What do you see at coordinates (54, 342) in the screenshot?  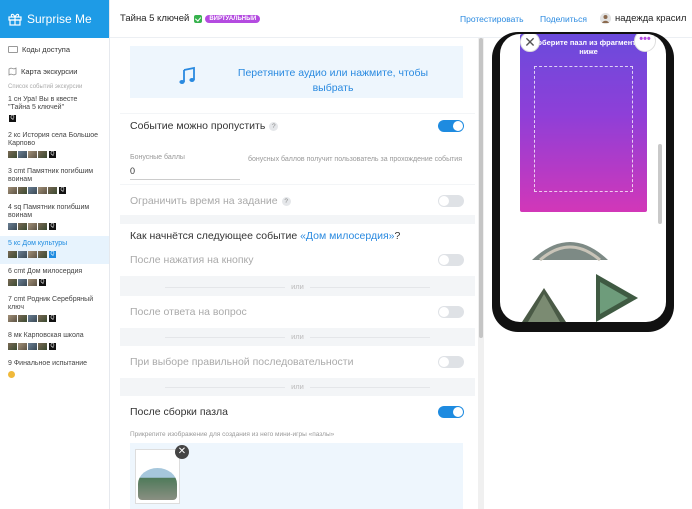 I see `event-item-8: 8 мк Карповская школа Q` at bounding box center [54, 342].